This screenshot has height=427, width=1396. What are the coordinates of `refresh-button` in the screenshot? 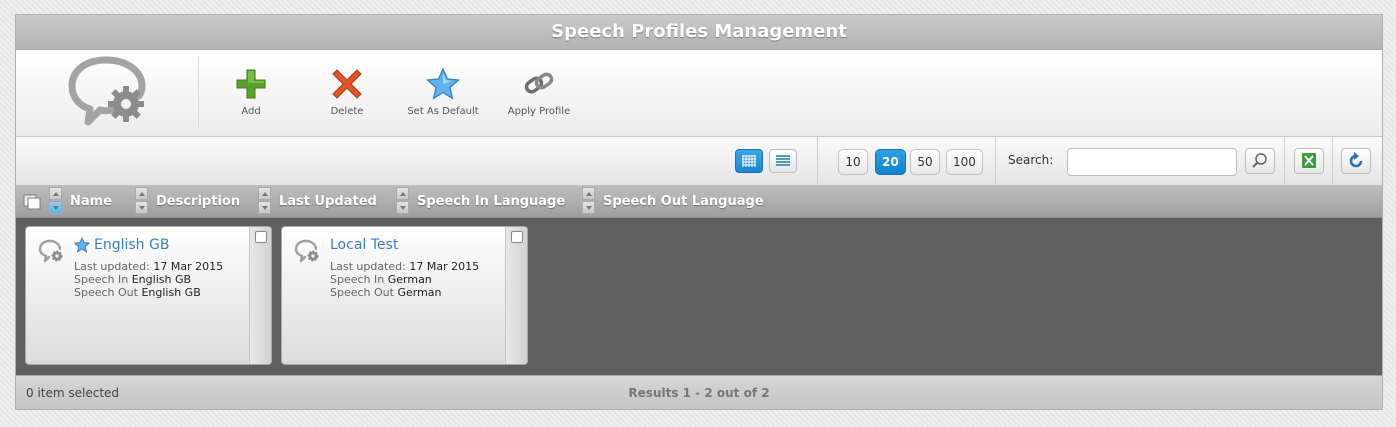 It's located at (1356, 161).